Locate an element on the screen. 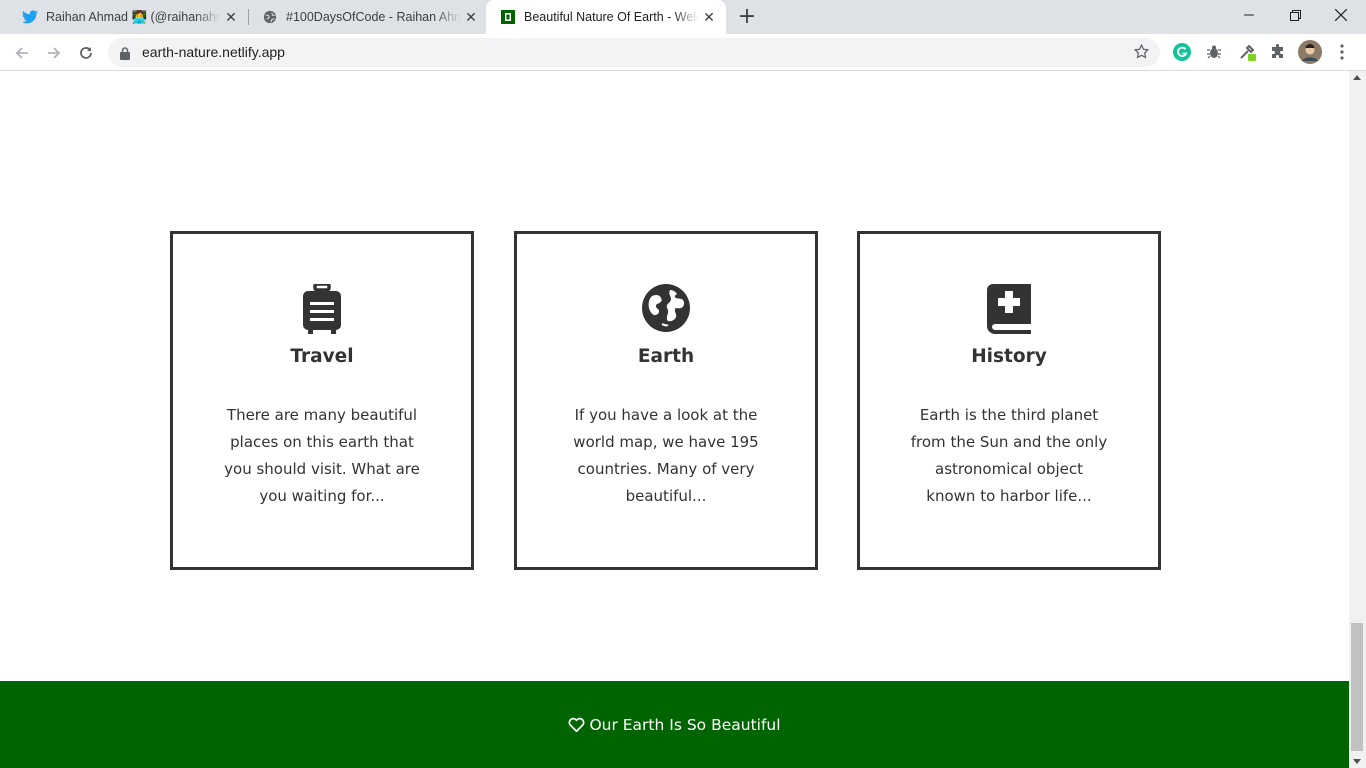  lock-icon is located at coordinates (125, 54).